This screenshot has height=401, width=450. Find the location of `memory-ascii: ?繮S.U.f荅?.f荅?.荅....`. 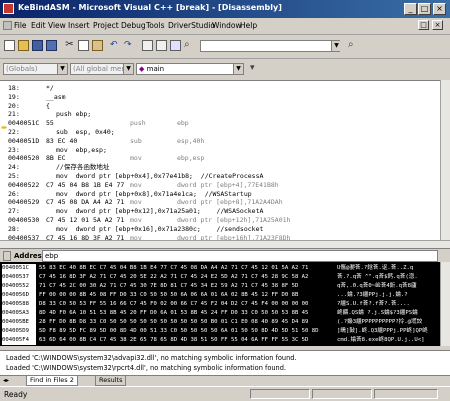

memory-ascii: ?繮S.U.f荅?.f荅?.荅.... is located at coordinates (373, 304).